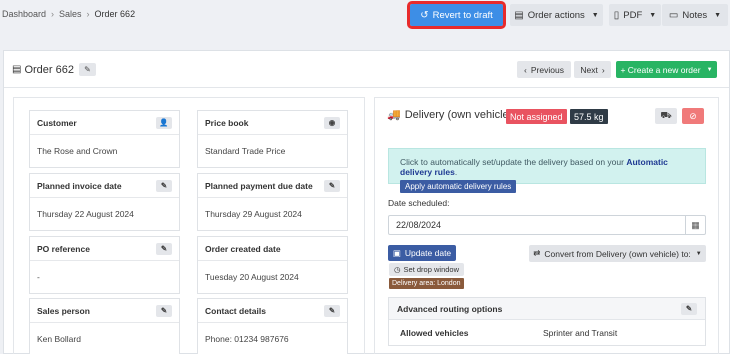 The width and height of the screenshot is (730, 354). I want to click on order-actions-label: Order actions, so click(556, 15).